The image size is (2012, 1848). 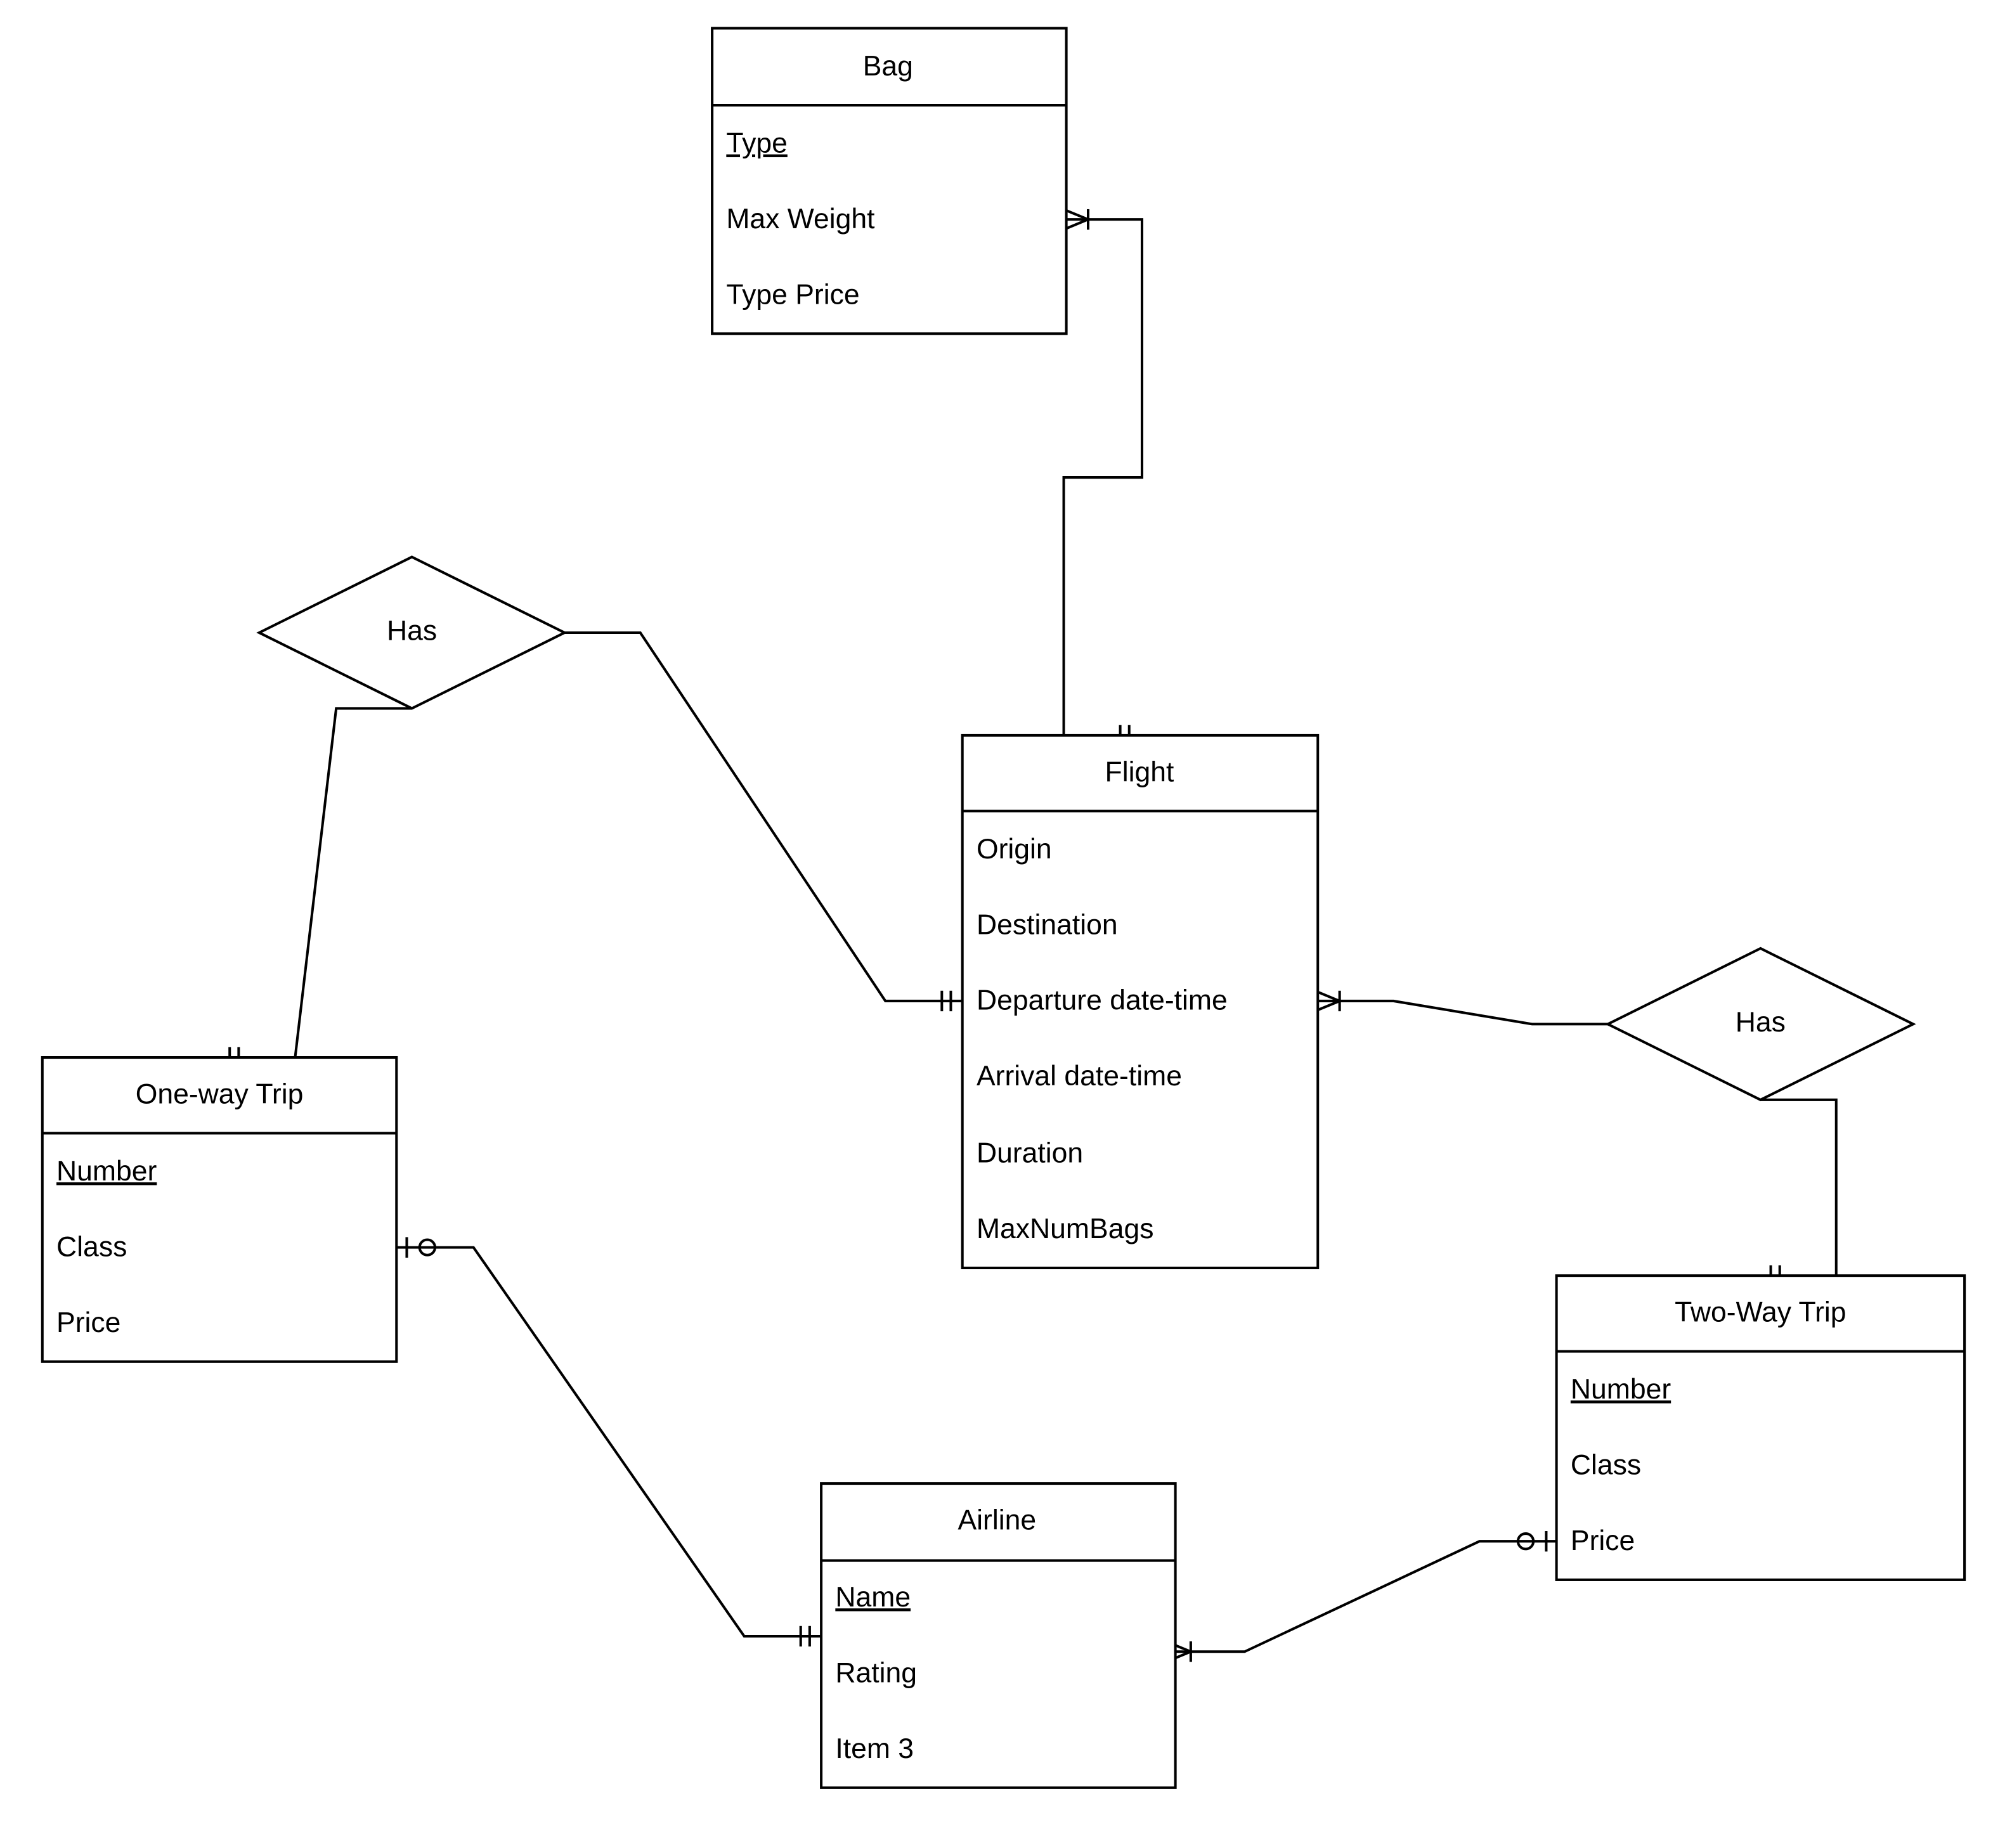 I want to click on connector-one-way-trip-airline, so click(x=609, y=1442).